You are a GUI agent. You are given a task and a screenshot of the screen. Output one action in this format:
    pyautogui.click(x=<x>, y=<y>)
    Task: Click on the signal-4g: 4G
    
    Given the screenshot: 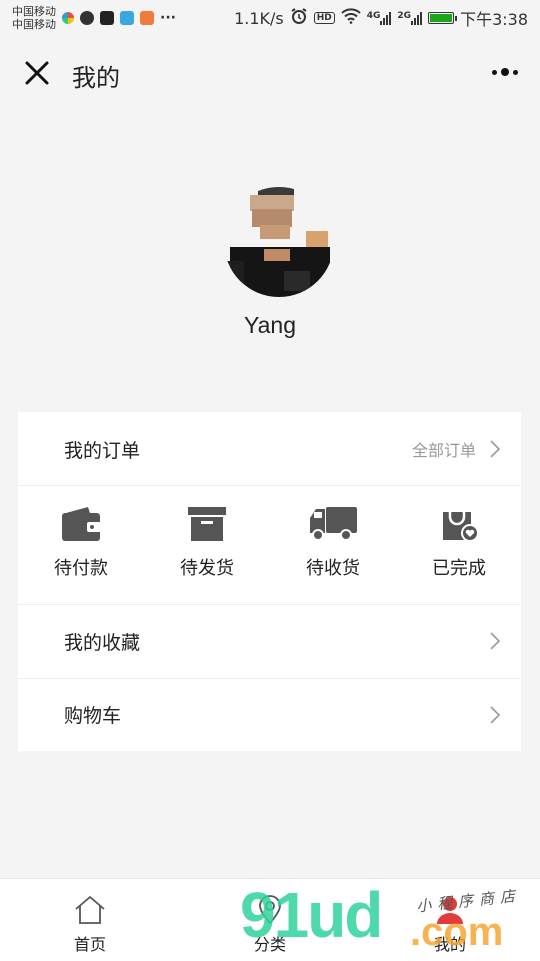 What is the action you would take?
    pyautogui.click(x=379, y=18)
    